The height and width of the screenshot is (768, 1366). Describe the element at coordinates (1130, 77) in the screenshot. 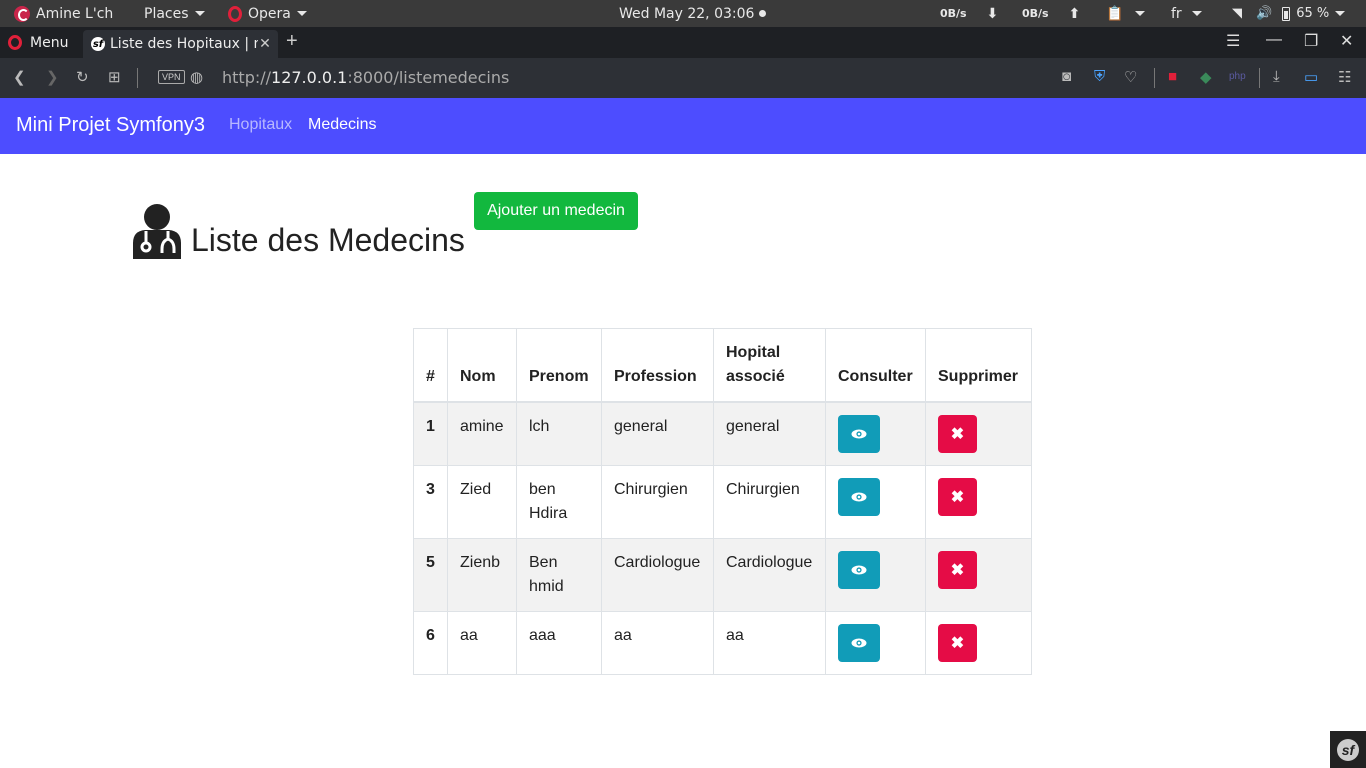

I see `heart-icon: ♡` at that location.